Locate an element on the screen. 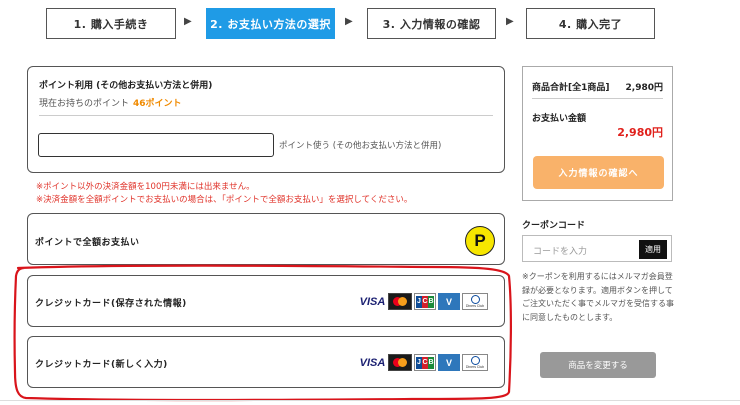 This screenshot has height=405, width=740. points-input-suffix: ポイント使う (その他お支払い方法と併用) is located at coordinates (360, 146).